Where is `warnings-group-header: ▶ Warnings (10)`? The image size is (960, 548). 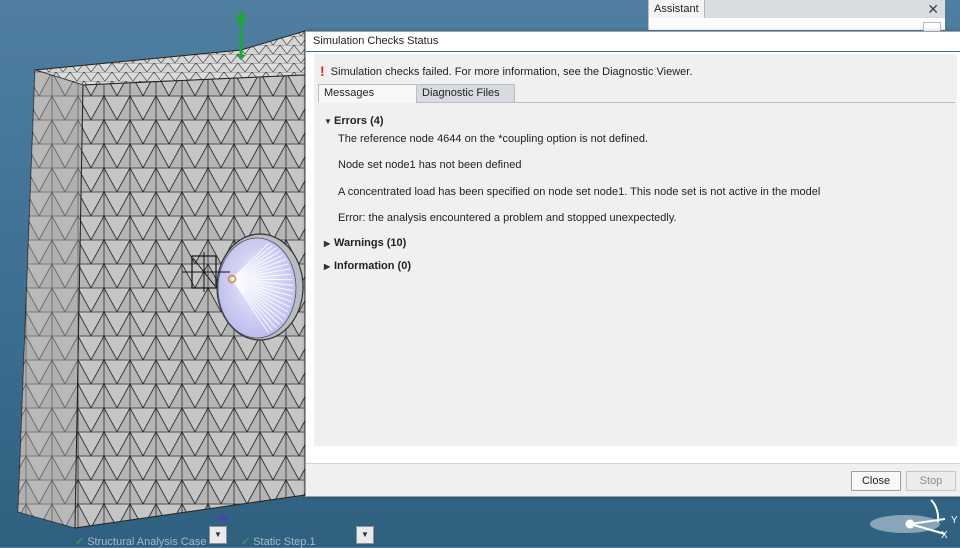 warnings-group-header: ▶ Warnings (10) is located at coordinates (365, 243).